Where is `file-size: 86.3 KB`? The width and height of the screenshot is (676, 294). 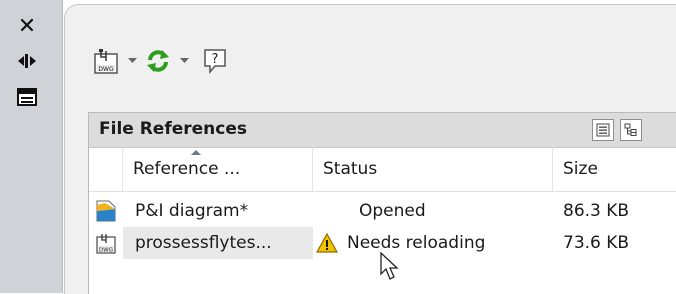
file-size: 86.3 KB is located at coordinates (596, 211).